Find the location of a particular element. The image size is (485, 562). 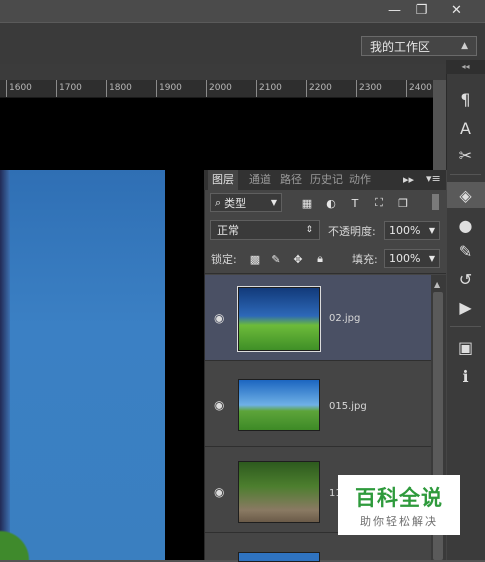

collapse-arrows-icon: ◂◂ is located at coordinates (465, 67).